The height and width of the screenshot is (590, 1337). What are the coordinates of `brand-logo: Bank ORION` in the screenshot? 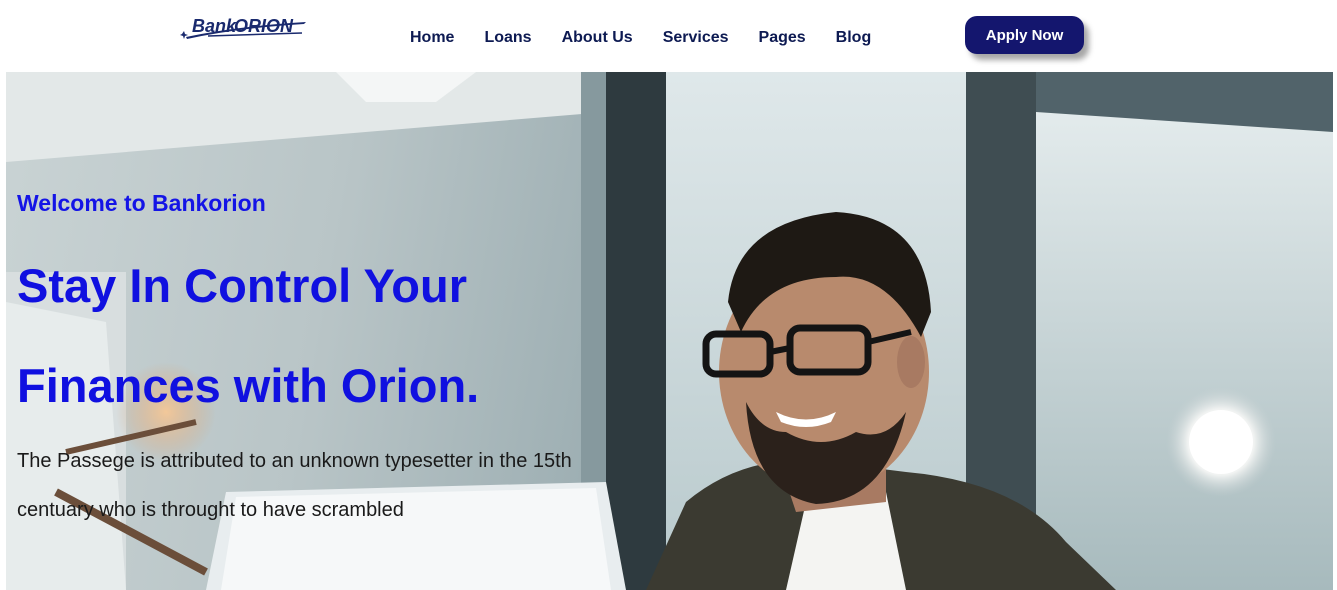 It's located at (245, 28).